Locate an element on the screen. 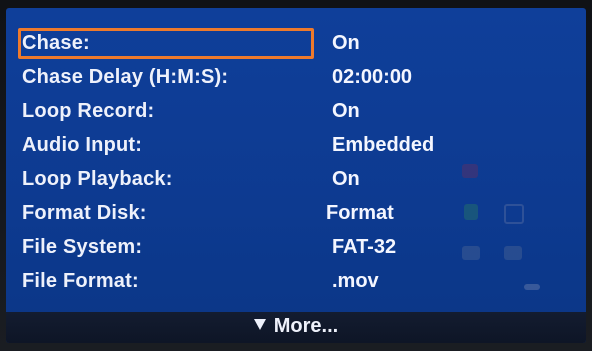 The width and height of the screenshot is (592, 351). menu-label-audio-input: Audio Input: is located at coordinates (82, 145).